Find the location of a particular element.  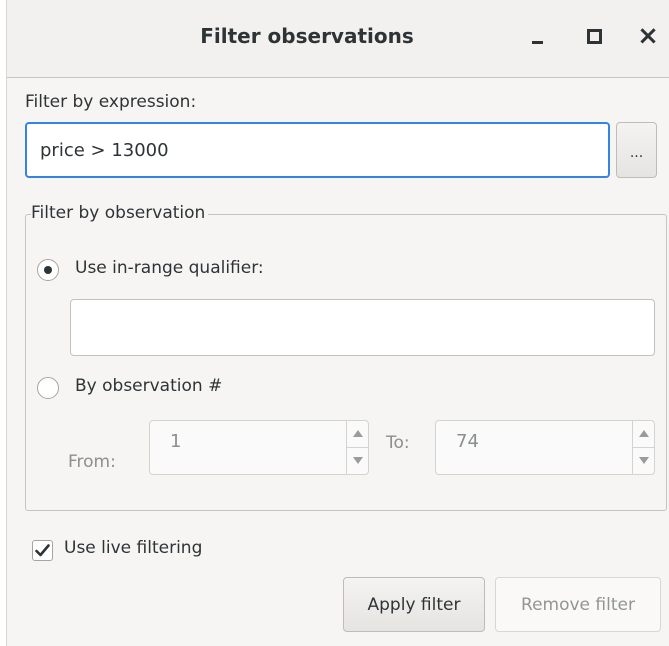

from-label: From: is located at coordinates (92, 462).